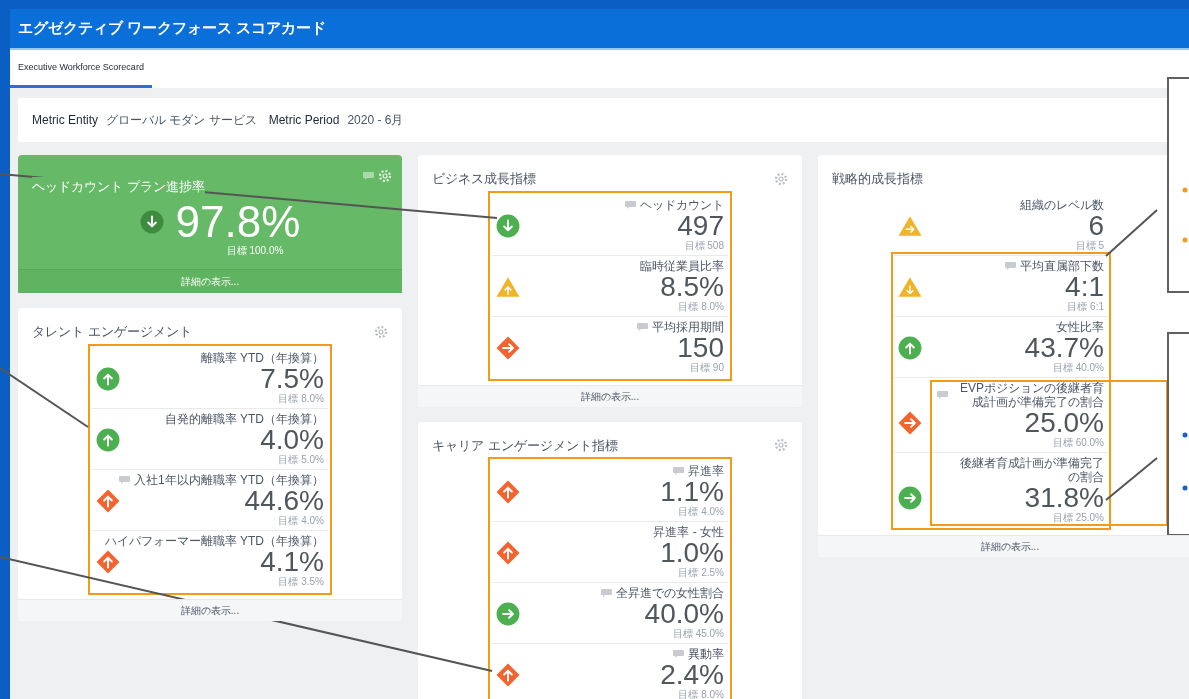 This screenshot has height=699, width=1189. Describe the element at coordinates (238, 221) in the screenshot. I see `metric-value: 97.8%` at that location.